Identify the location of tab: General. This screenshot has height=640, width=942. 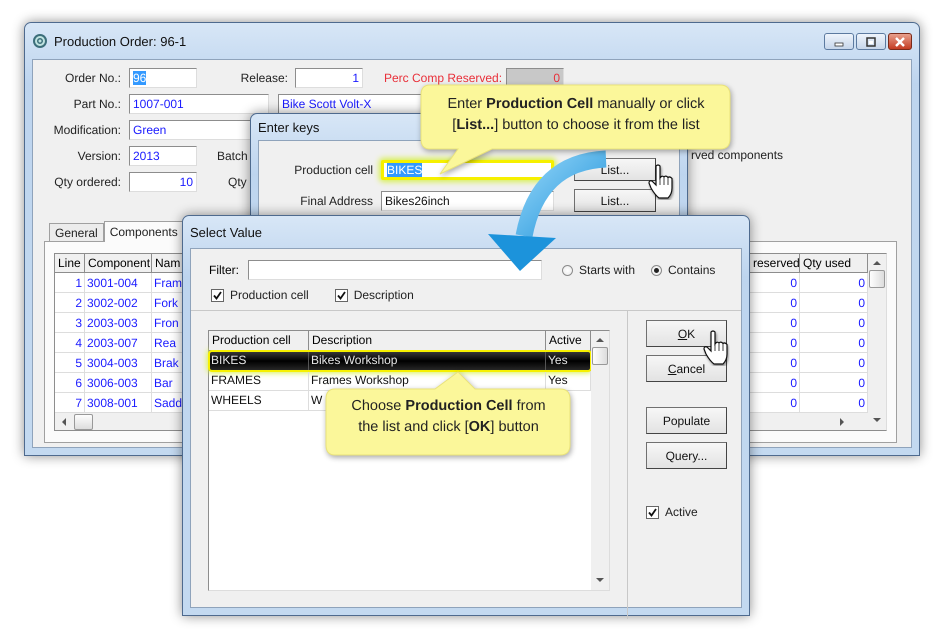
(76, 232).